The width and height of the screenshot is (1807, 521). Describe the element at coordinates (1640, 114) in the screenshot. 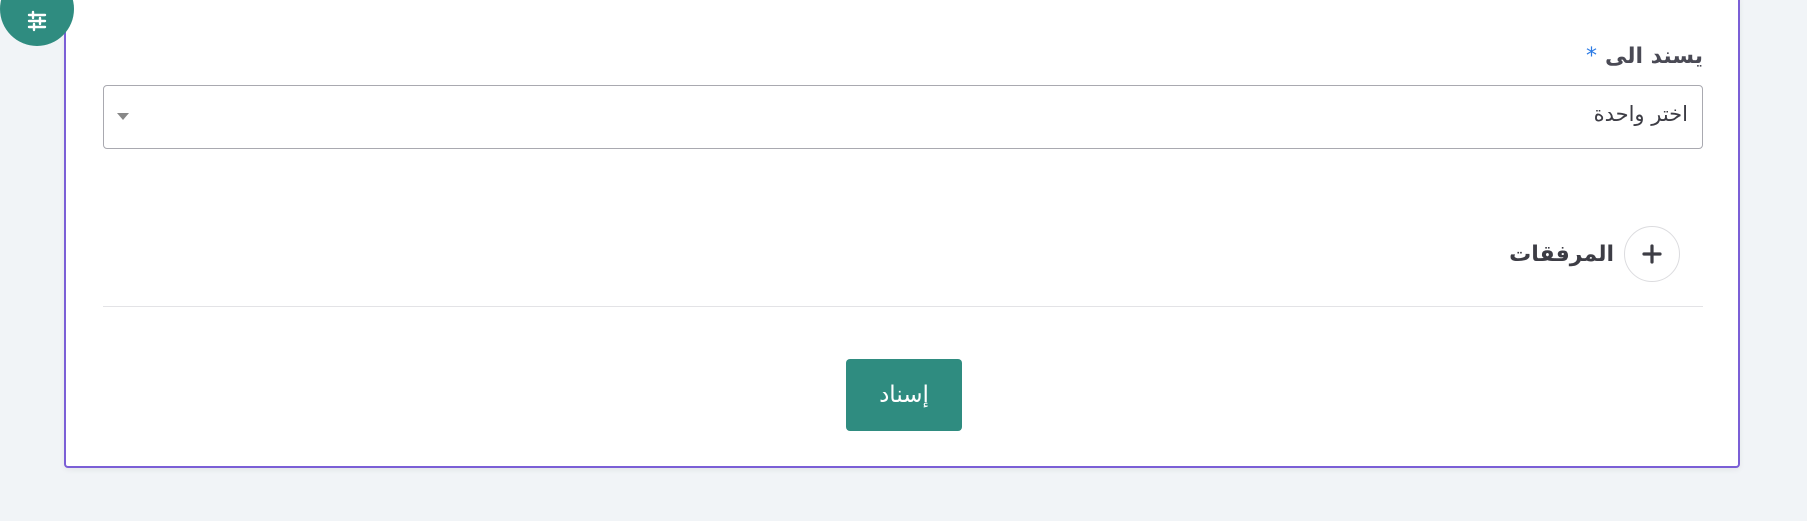

I see `assign-to-selected-value: اختر واحدة` at that location.